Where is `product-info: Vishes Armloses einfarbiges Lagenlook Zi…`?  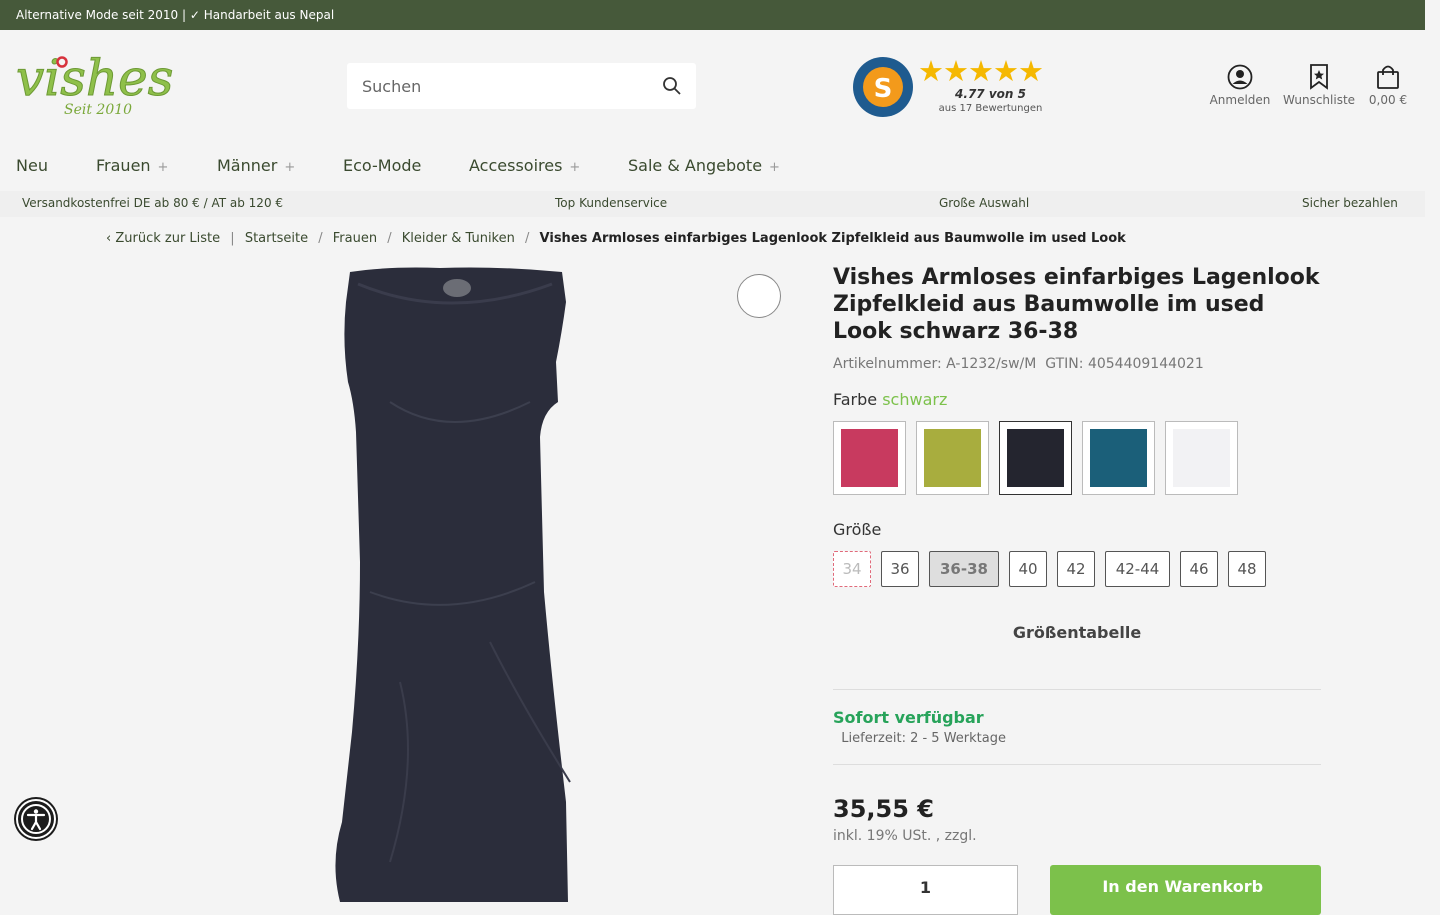
product-info: Vishes Armloses einfarbiges Lagenlook Zi… is located at coordinates (1078, 318).